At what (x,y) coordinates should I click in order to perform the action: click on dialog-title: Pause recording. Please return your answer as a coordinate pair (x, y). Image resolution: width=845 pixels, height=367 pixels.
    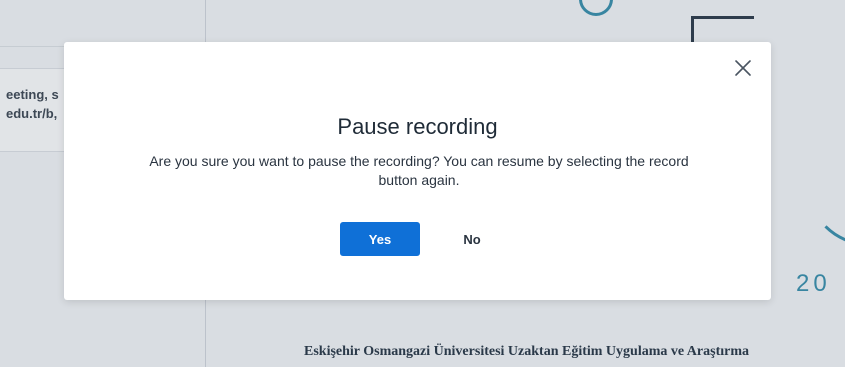
    Looking at the image, I should click on (417, 126).